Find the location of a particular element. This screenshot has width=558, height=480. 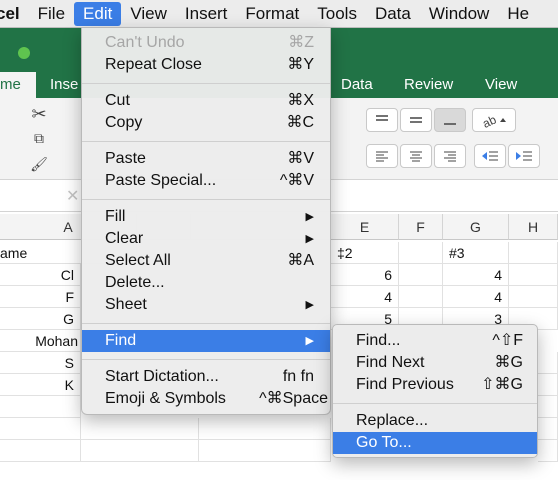

cell-h7 is located at coordinates (548, 385).